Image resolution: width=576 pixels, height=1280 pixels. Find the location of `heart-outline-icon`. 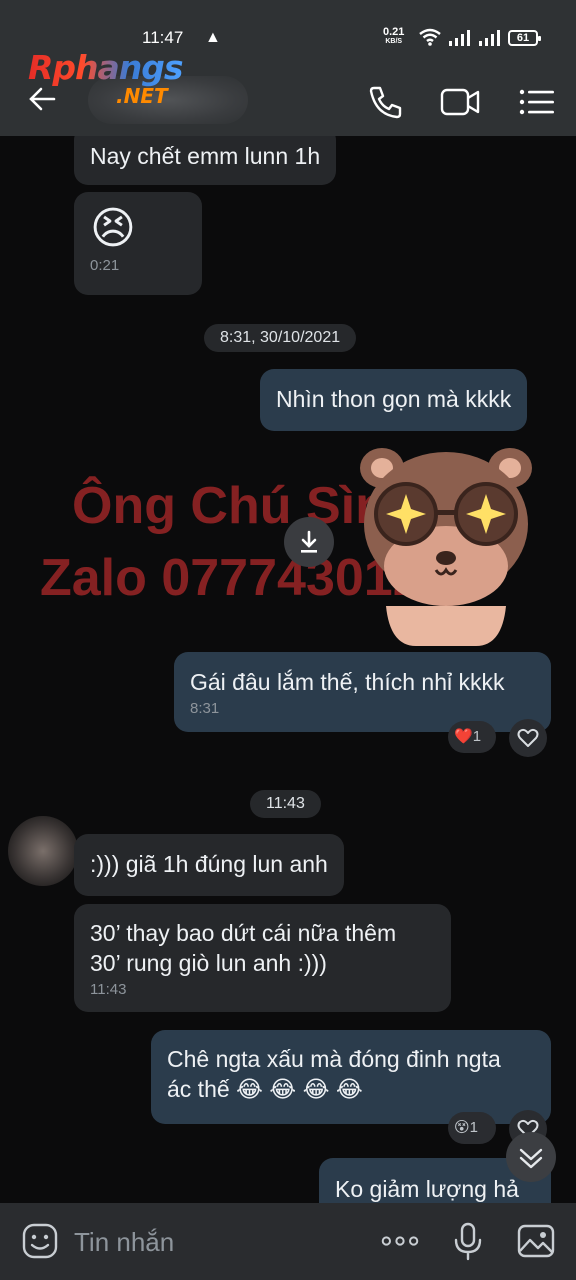

heart-outline-icon is located at coordinates (528, 737).